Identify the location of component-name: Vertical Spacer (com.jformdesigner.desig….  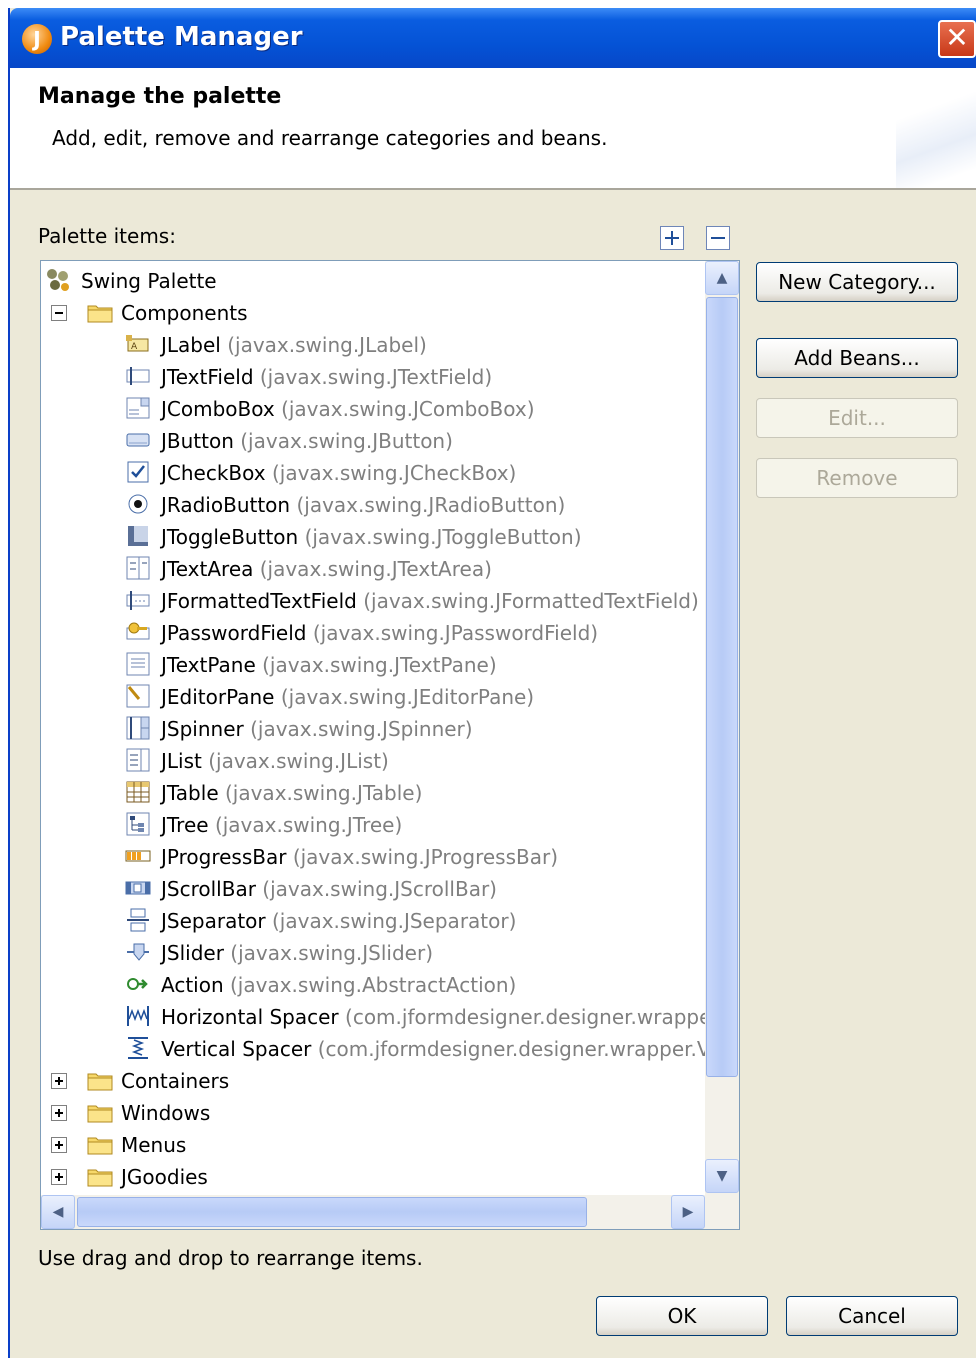
(436, 1049).